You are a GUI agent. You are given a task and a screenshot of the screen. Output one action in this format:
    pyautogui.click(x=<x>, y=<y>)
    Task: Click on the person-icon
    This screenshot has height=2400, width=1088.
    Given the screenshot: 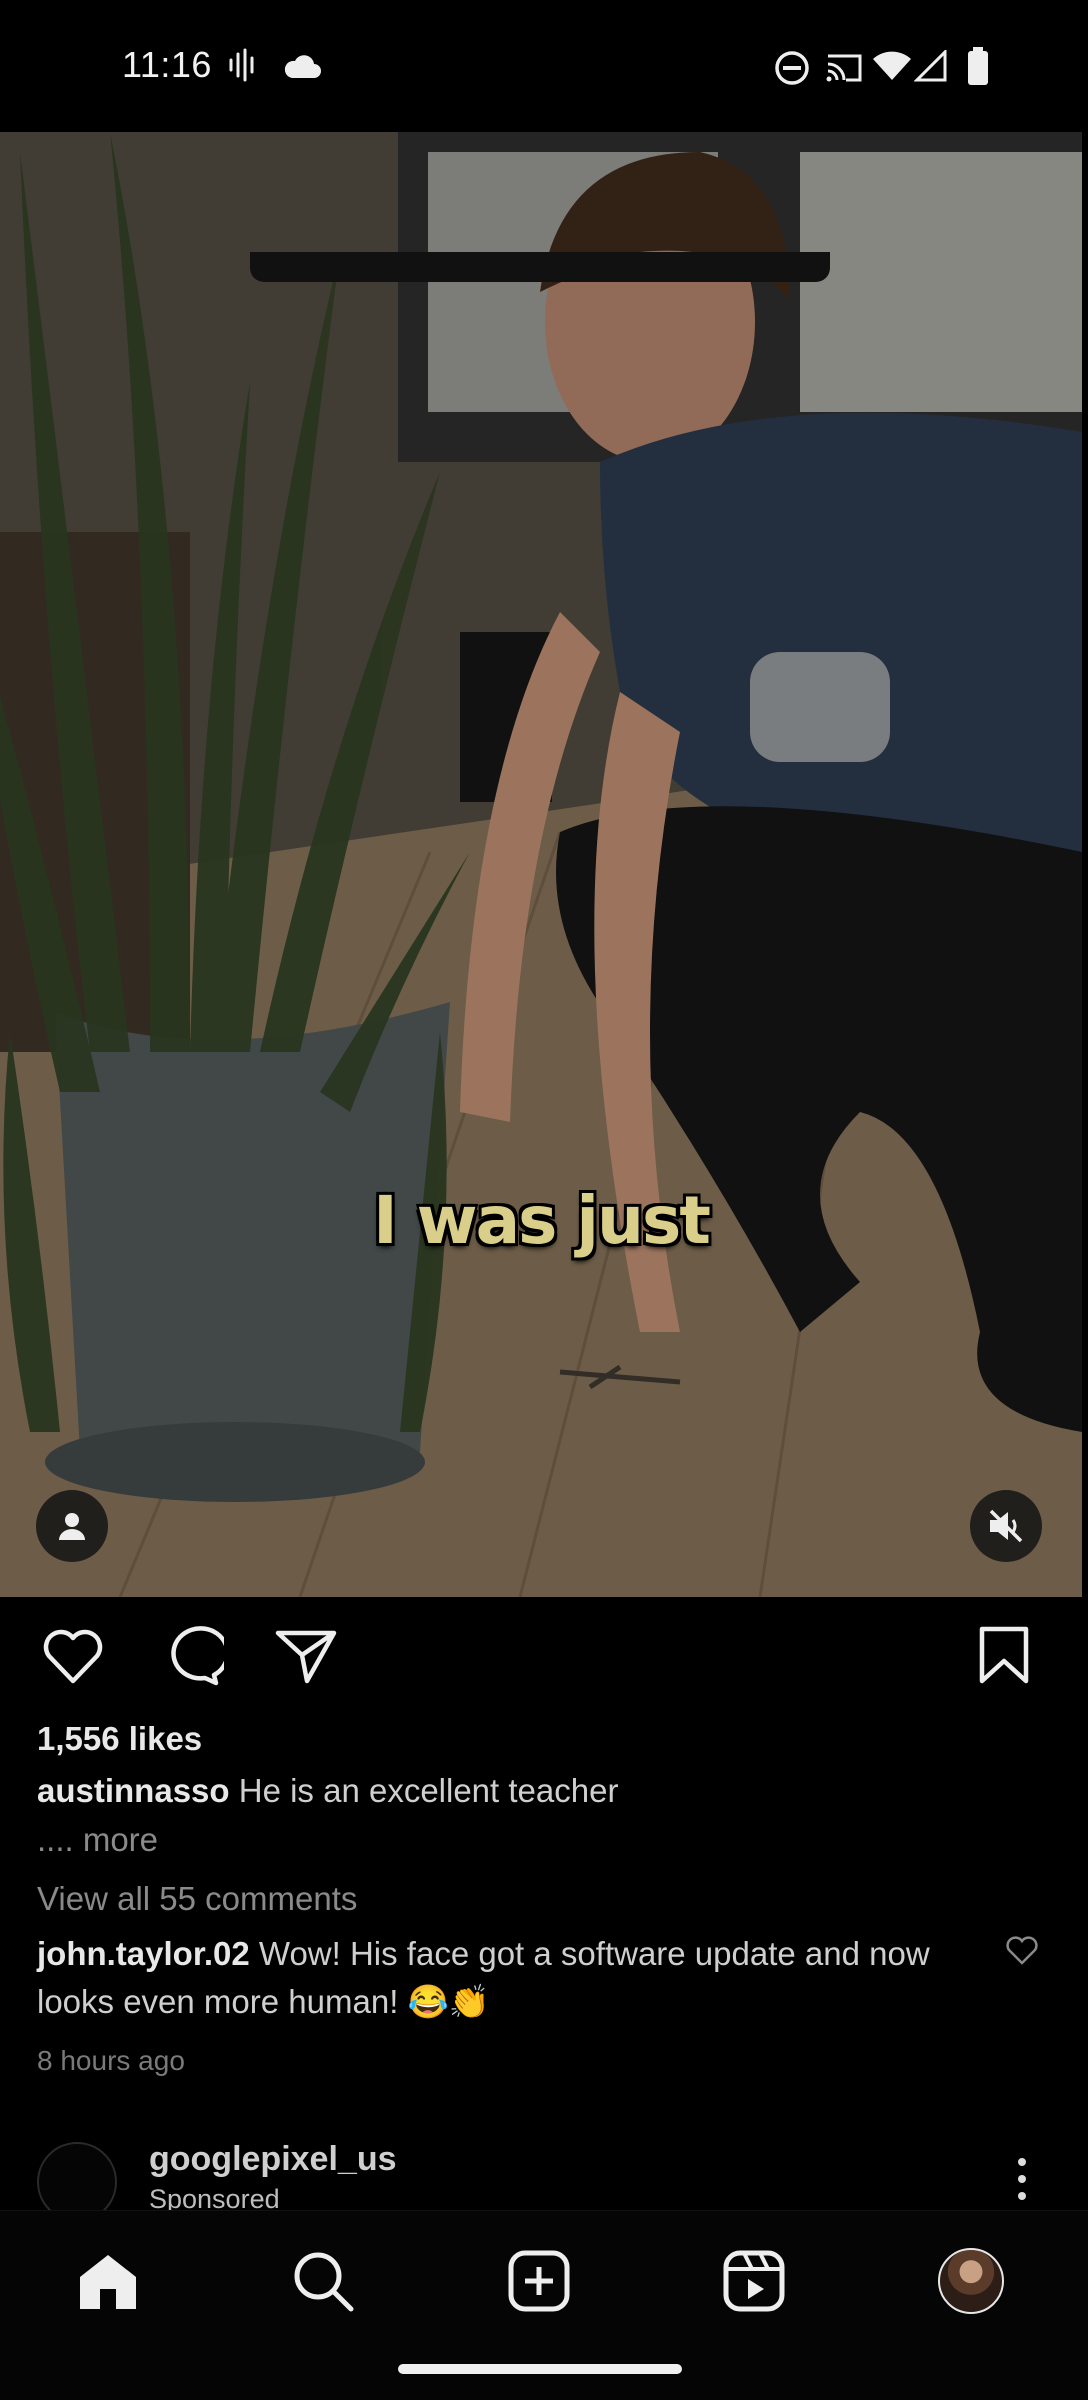 What is the action you would take?
    pyautogui.click(x=72, y=1526)
    